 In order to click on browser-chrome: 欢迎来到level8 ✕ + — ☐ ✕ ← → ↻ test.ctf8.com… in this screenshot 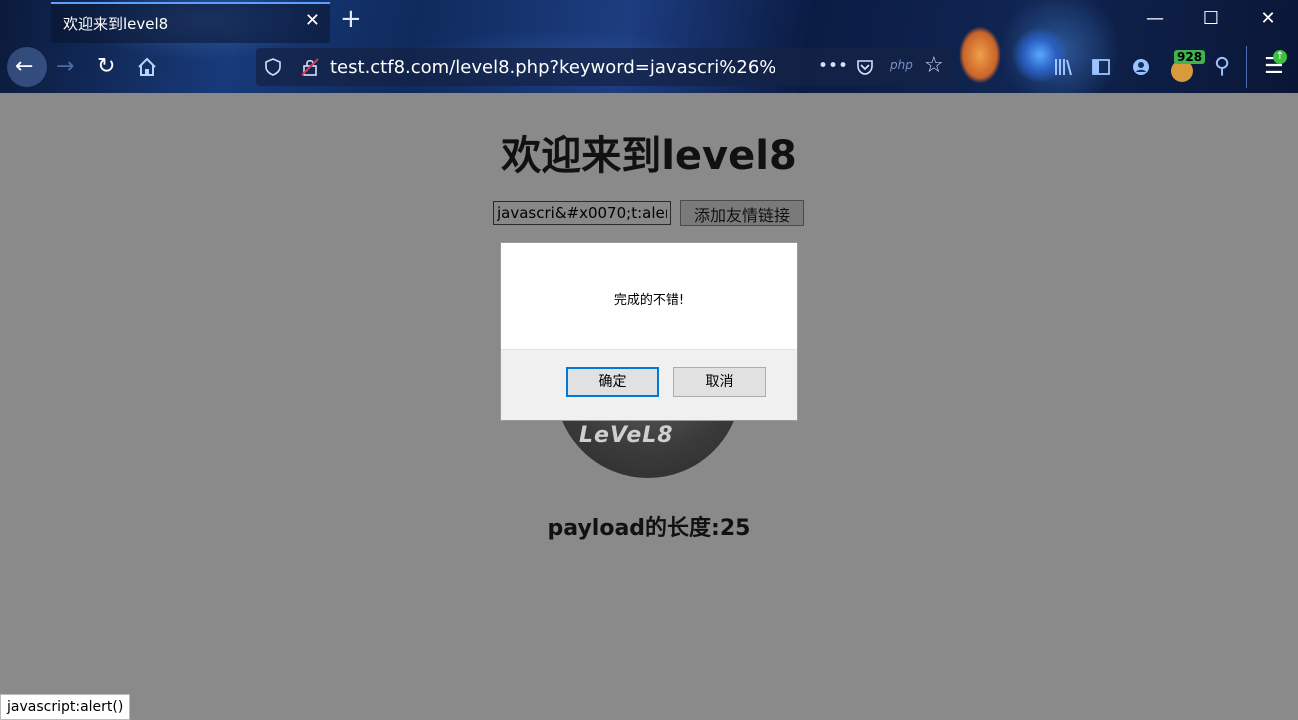, I will do `click(649, 46)`.